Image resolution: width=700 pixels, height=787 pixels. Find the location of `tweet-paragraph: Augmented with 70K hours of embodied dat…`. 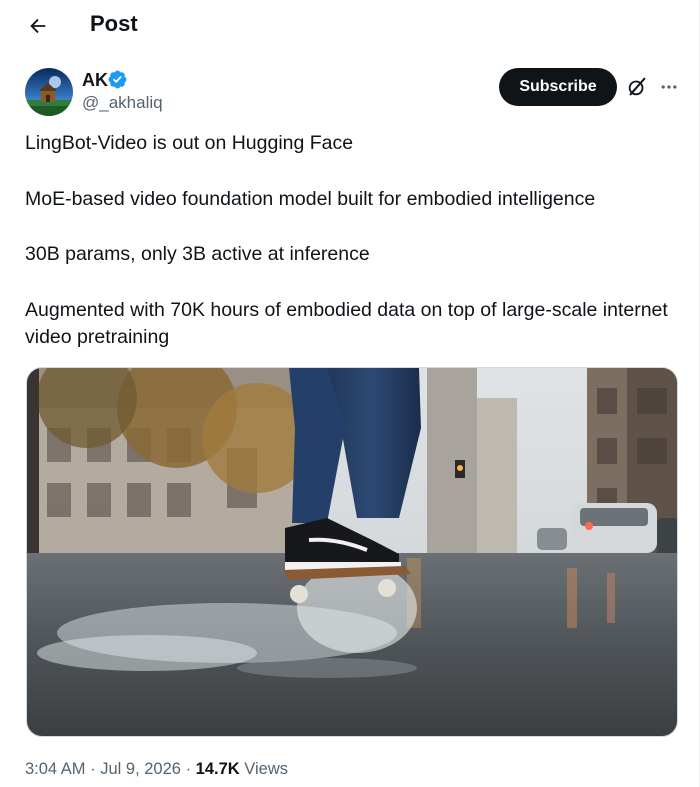

tweet-paragraph: Augmented with 70K hours of embodied dat… is located at coordinates (346, 323).